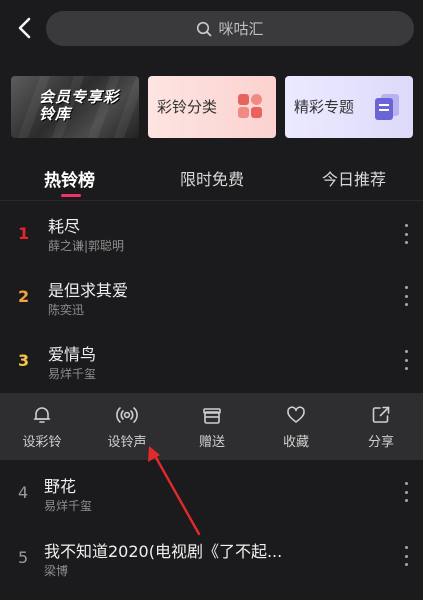 Image resolution: width=423 pixels, height=600 pixels. I want to click on back-button, so click(24, 28).